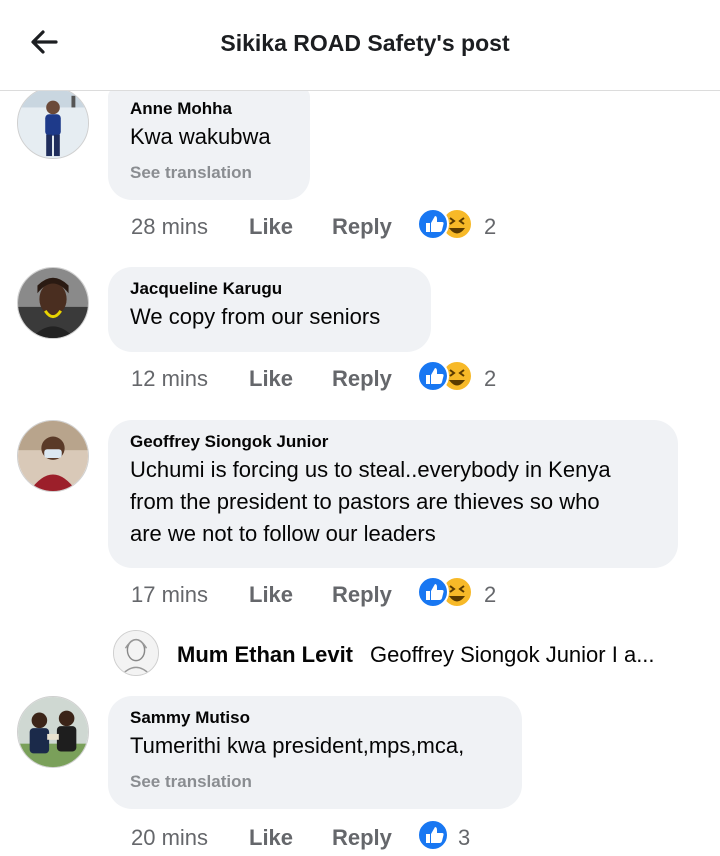 The image size is (720, 856). Describe the element at coordinates (393, 442) in the screenshot. I see `comment-author: Geoffrey Siongok Junior` at that location.